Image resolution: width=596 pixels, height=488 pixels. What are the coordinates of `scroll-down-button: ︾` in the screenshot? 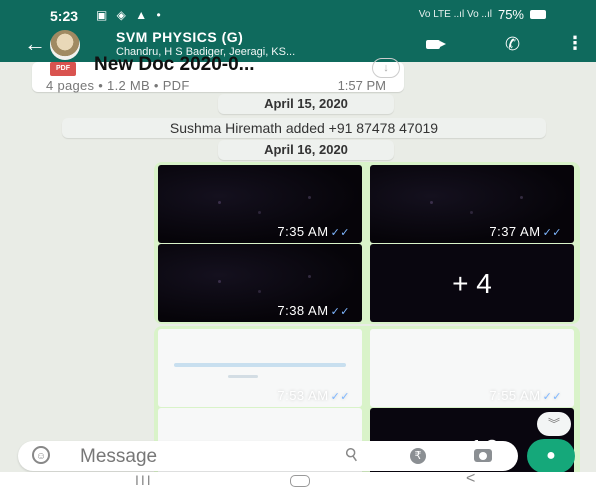 It's located at (554, 424).